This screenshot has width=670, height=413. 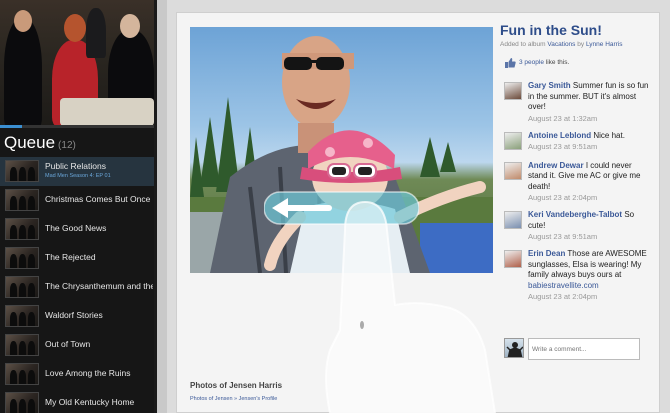 I want to click on pane-divider, so click(x=160, y=206).